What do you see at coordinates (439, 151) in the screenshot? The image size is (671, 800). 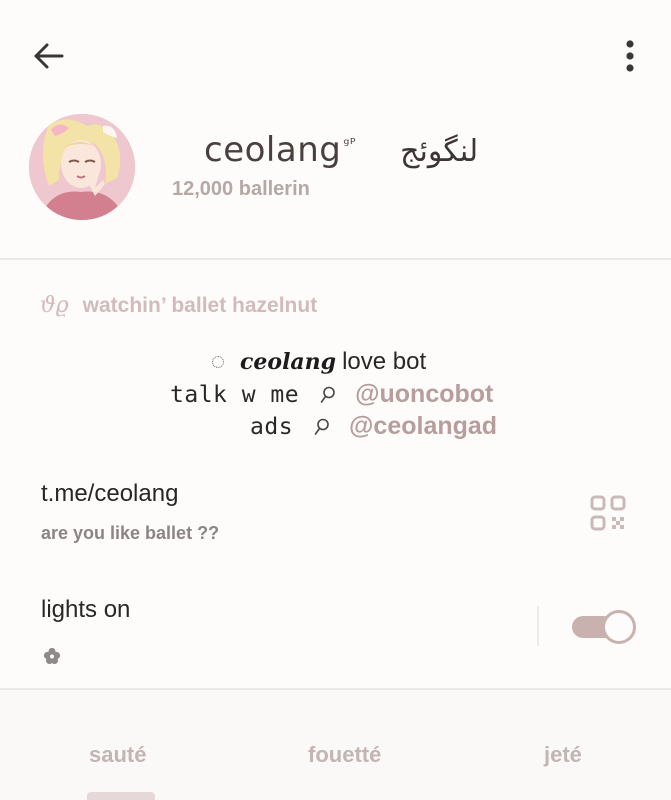 I see `profile-title-alt: لنگوئج` at bounding box center [439, 151].